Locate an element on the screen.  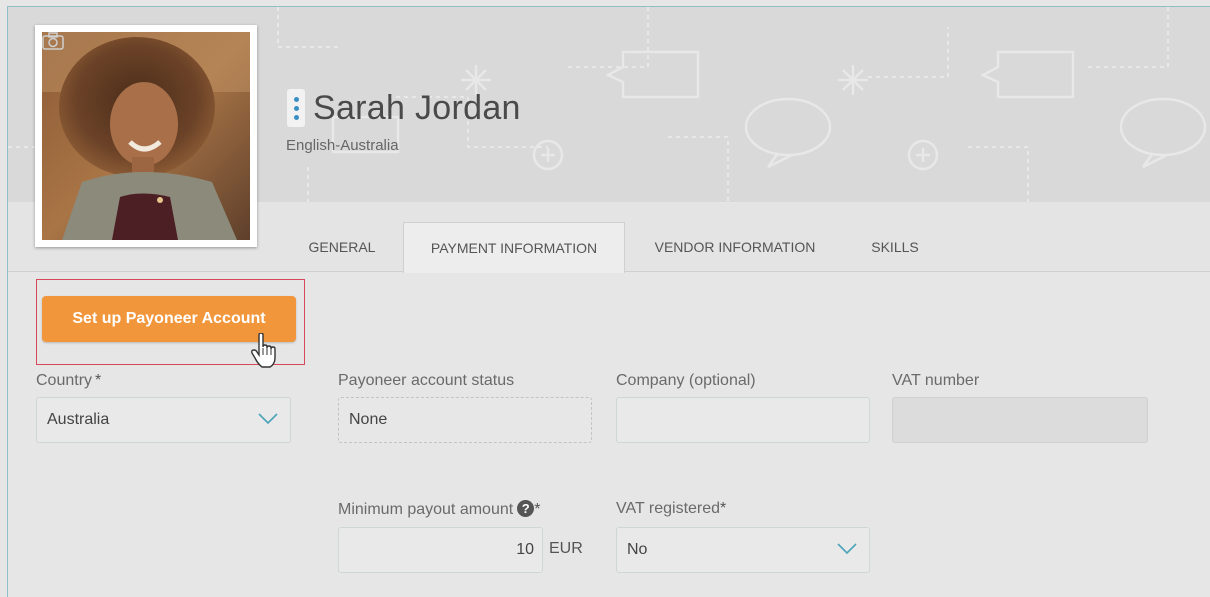
payoneer-status-field: None is located at coordinates (465, 420).